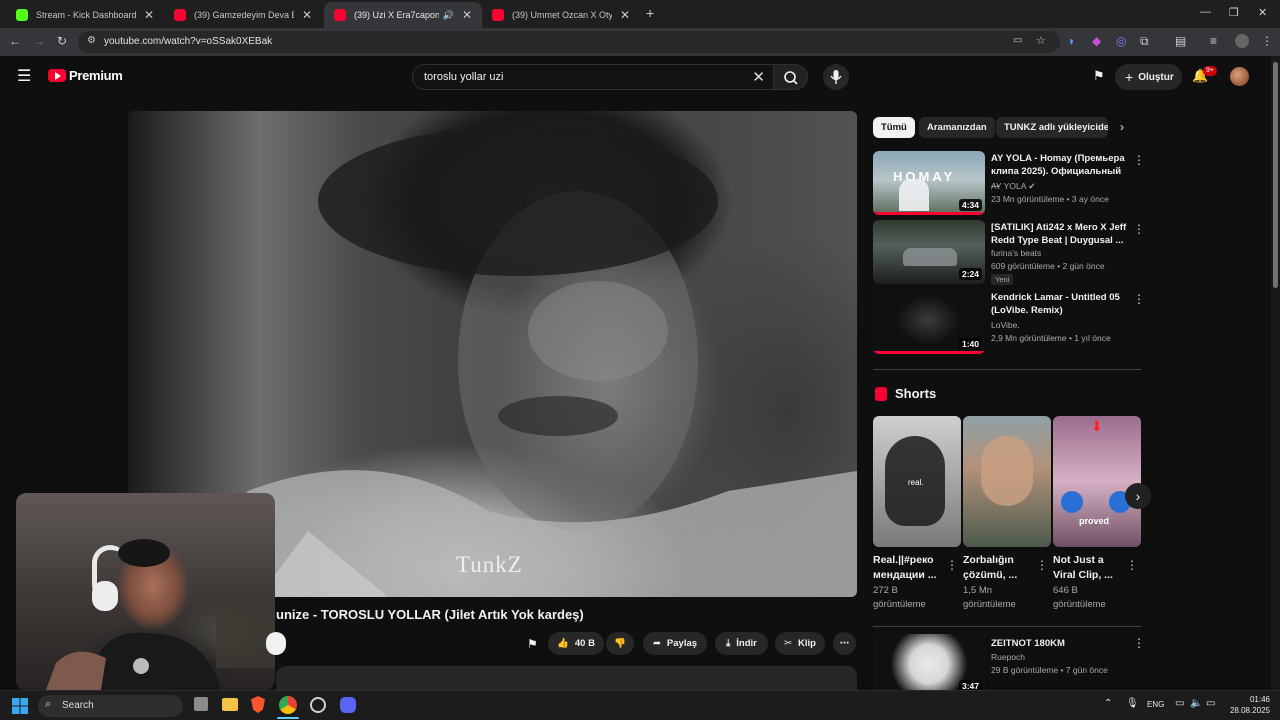 The height and width of the screenshot is (720, 1280). Describe the element at coordinates (1096, 41) in the screenshot. I see `extension-icon: ◆` at that location.